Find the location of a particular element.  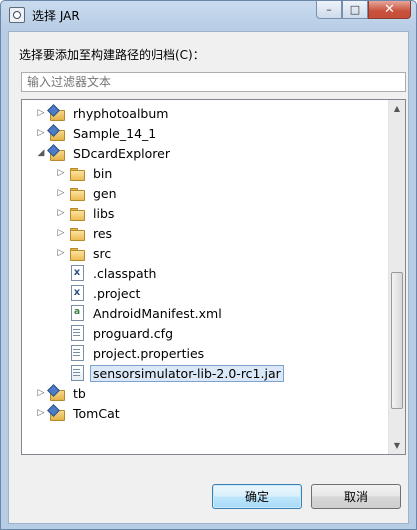

eclipse-app-icon is located at coordinates (17, 15).